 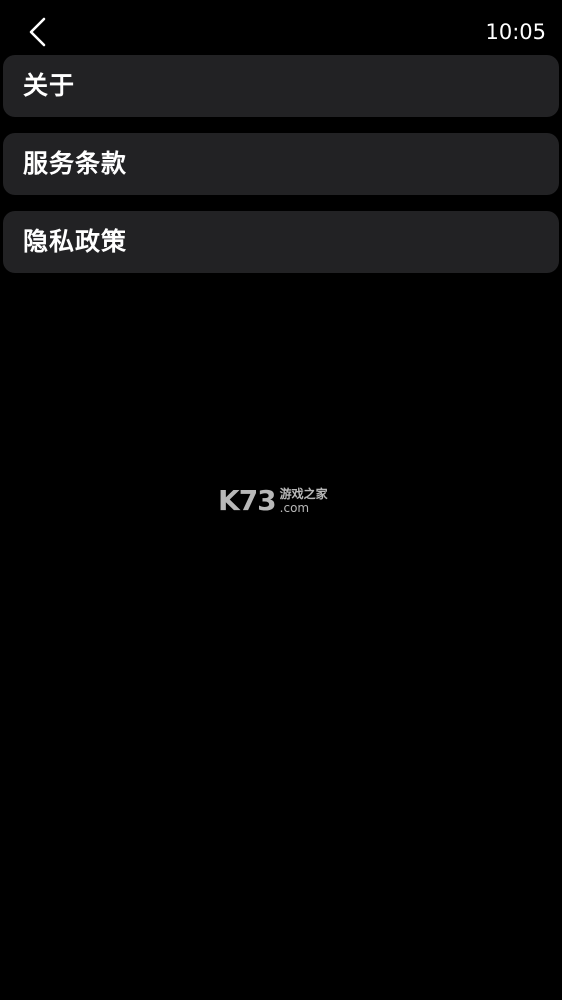 I want to click on menu-item-label: 关于, so click(x=49, y=85).